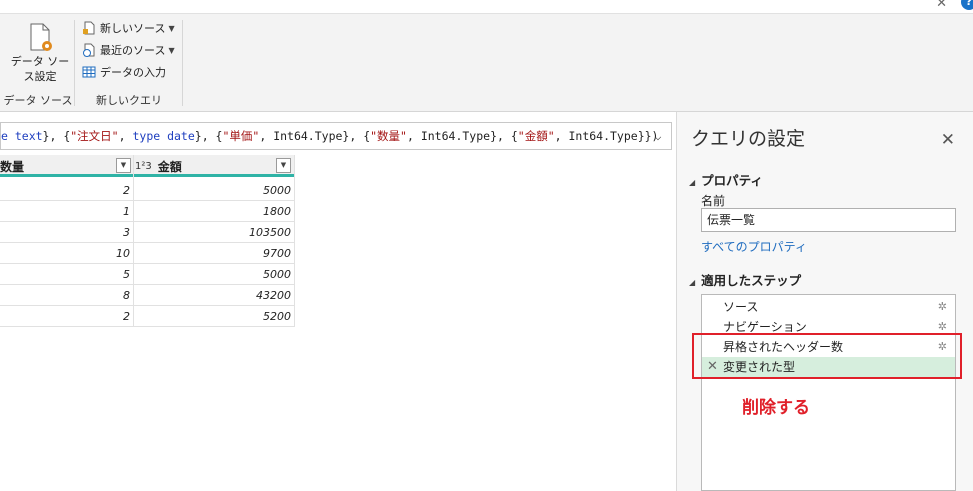 Image resolution: width=973 pixels, height=491 pixels. I want to click on cell-amount: 43200, so click(214, 295).